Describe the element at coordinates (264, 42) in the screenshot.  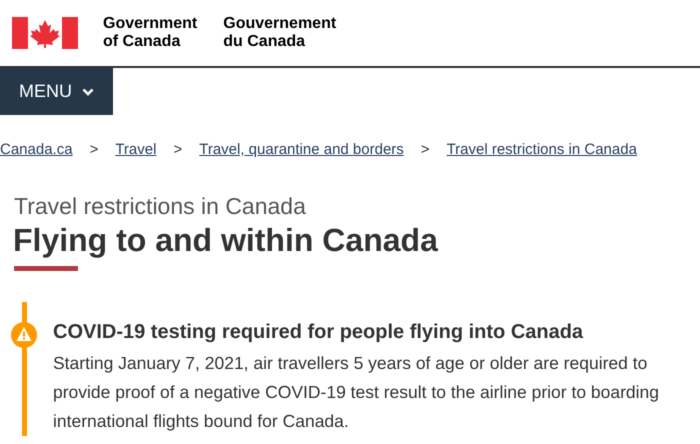
I see `government-name: du Canada` at that location.